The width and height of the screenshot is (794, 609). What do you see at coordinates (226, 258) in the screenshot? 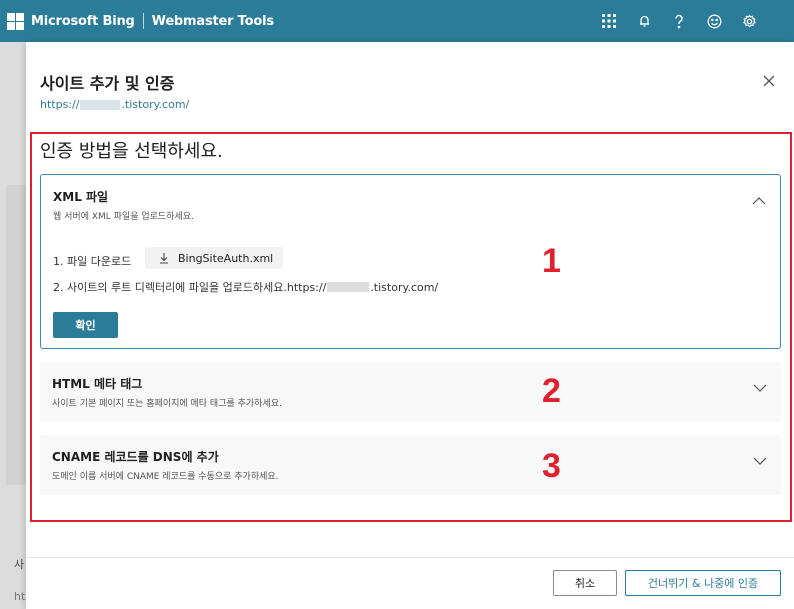
I see `download-file-name: BingSiteAuth.xml` at bounding box center [226, 258].